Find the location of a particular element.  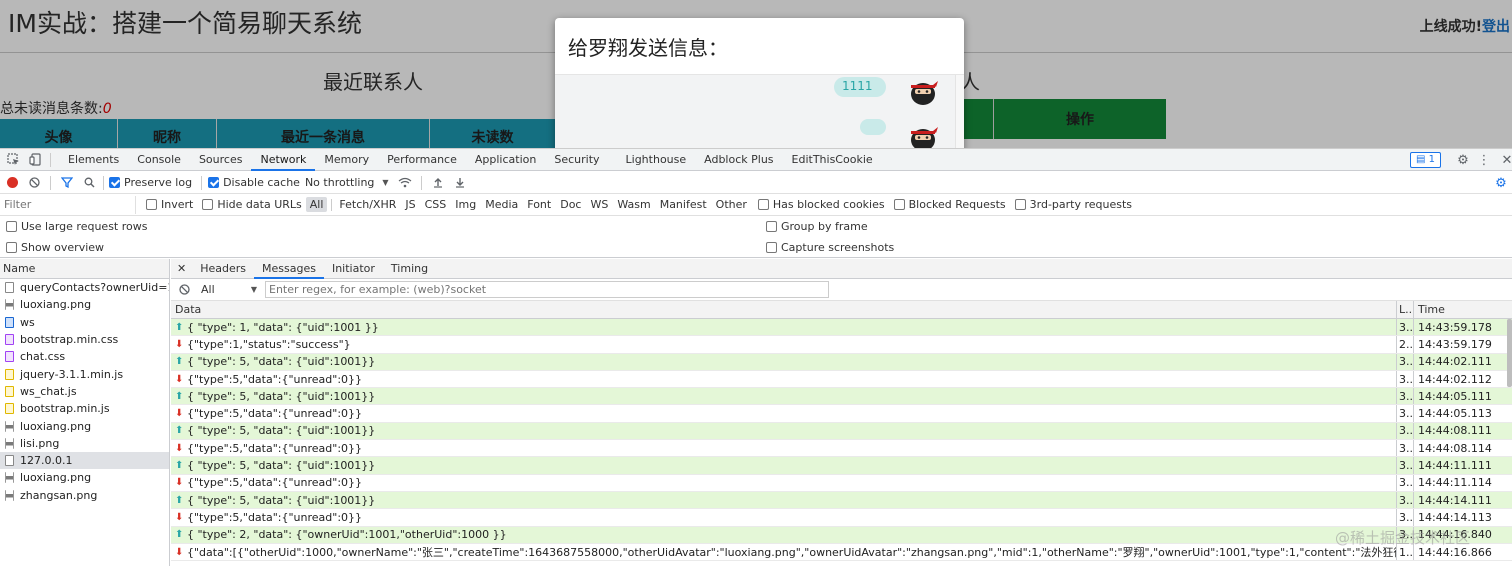

large-request-rows-checkbox: Use large request rows is located at coordinates (76, 226).